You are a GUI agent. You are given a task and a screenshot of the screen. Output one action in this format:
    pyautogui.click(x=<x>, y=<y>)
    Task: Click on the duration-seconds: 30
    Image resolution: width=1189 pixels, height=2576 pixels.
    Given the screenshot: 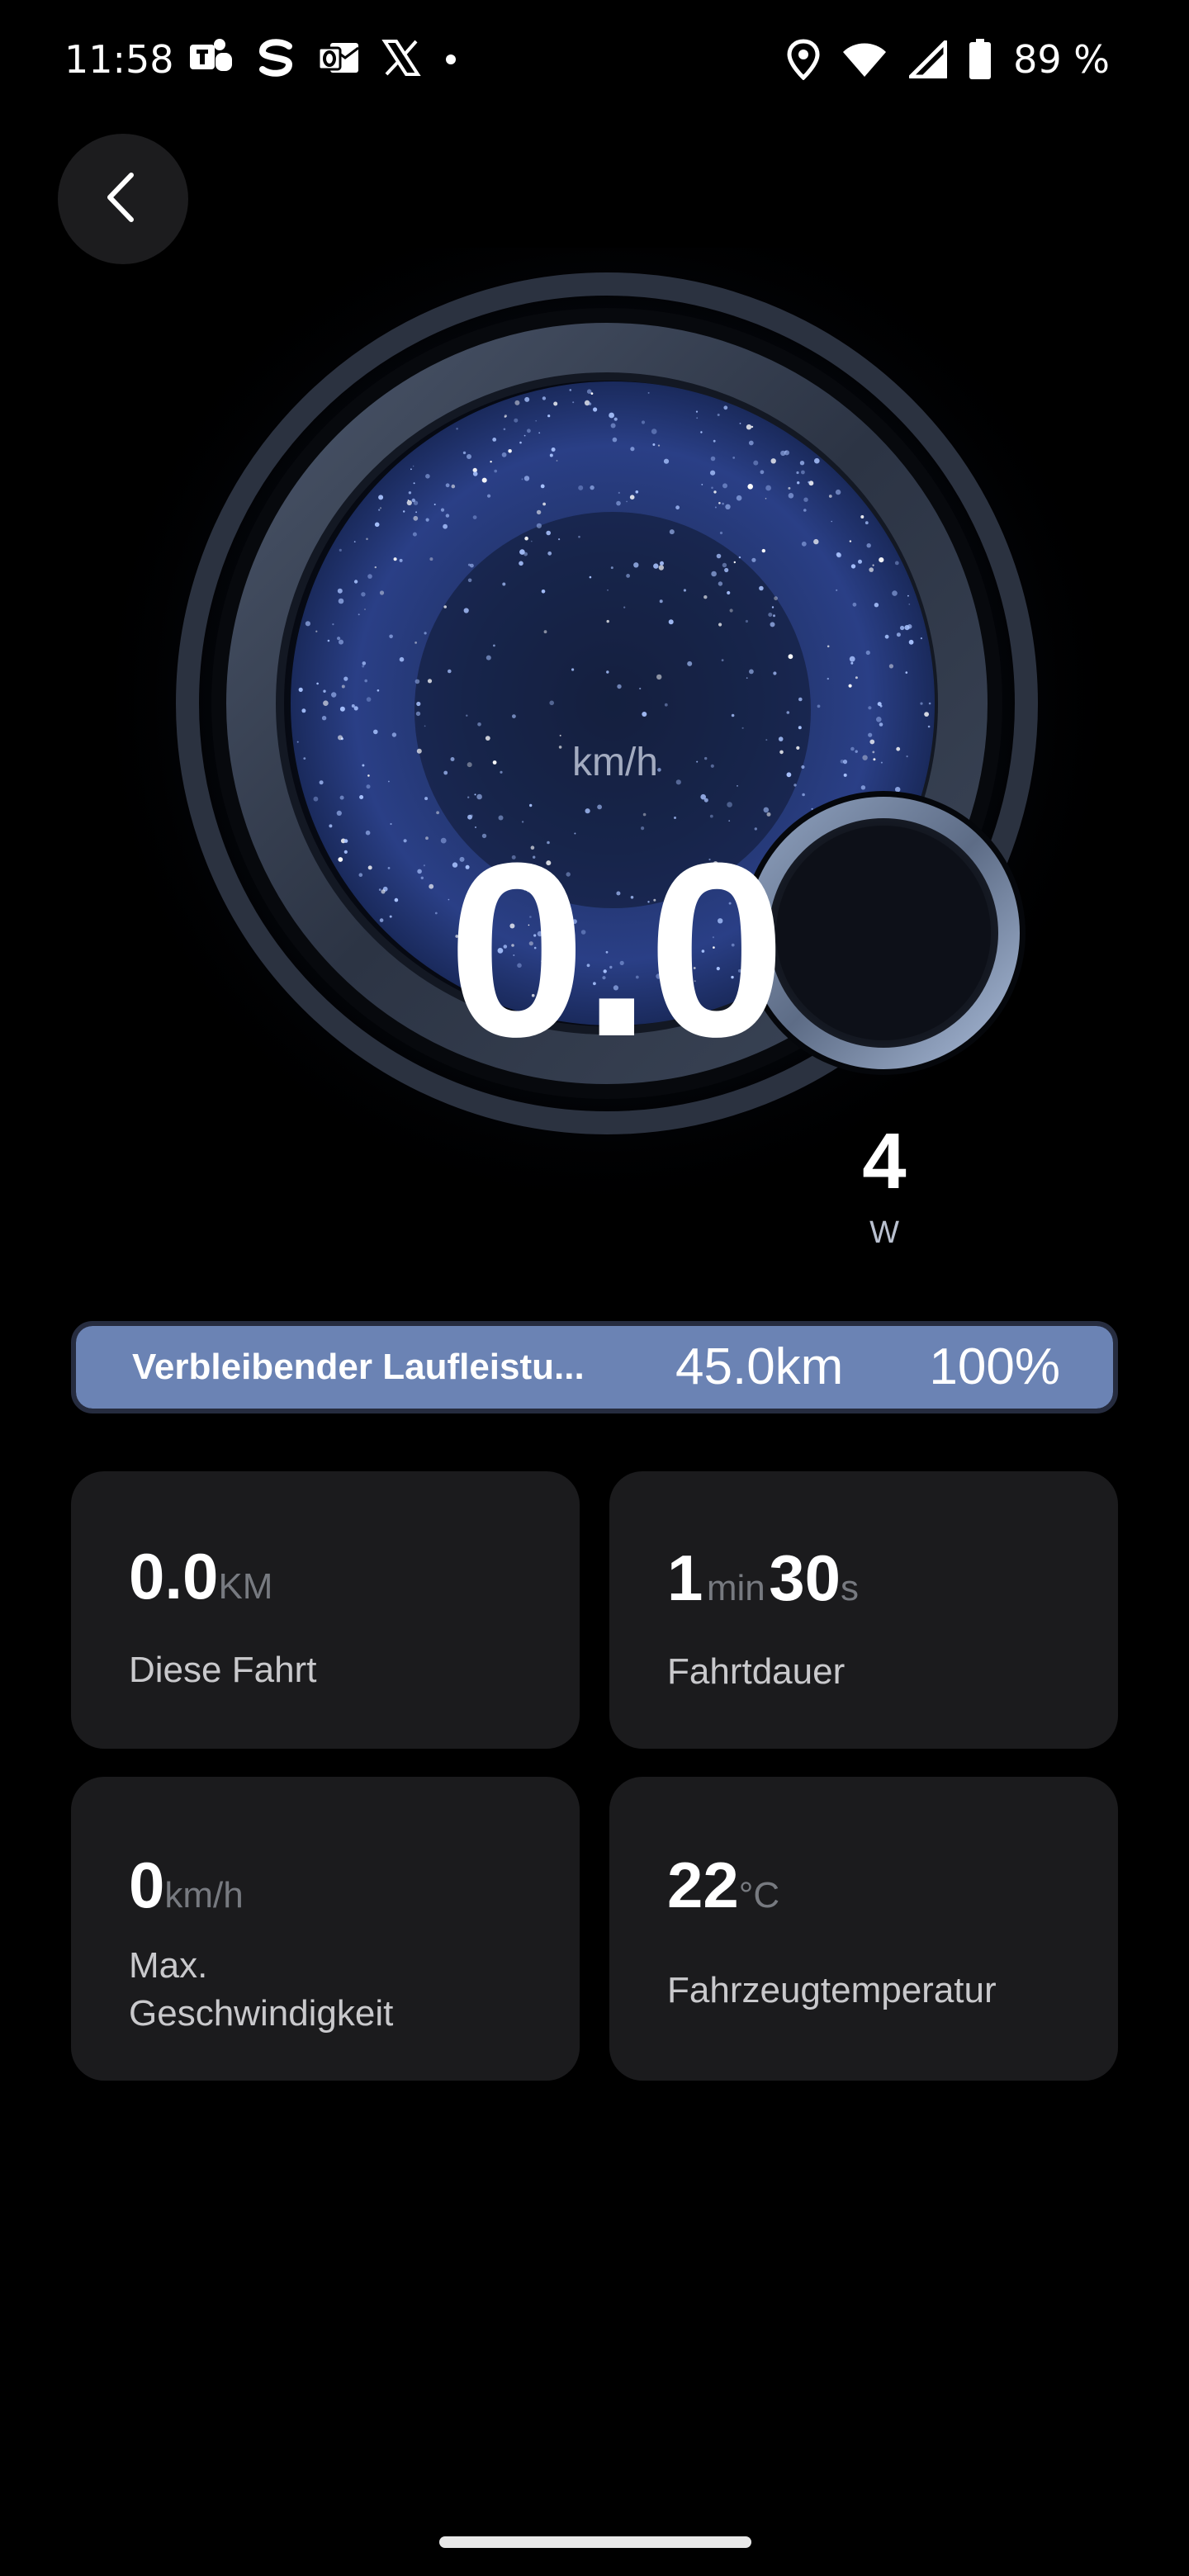 What is the action you would take?
    pyautogui.click(x=805, y=1577)
    